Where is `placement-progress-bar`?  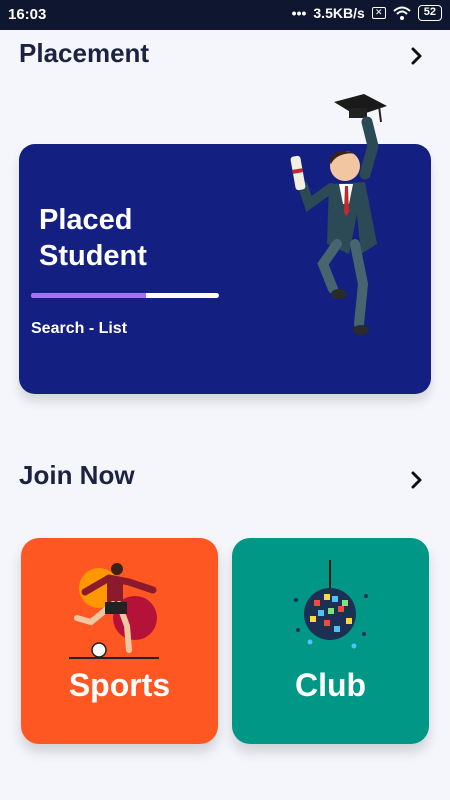 placement-progress-bar is located at coordinates (125, 295).